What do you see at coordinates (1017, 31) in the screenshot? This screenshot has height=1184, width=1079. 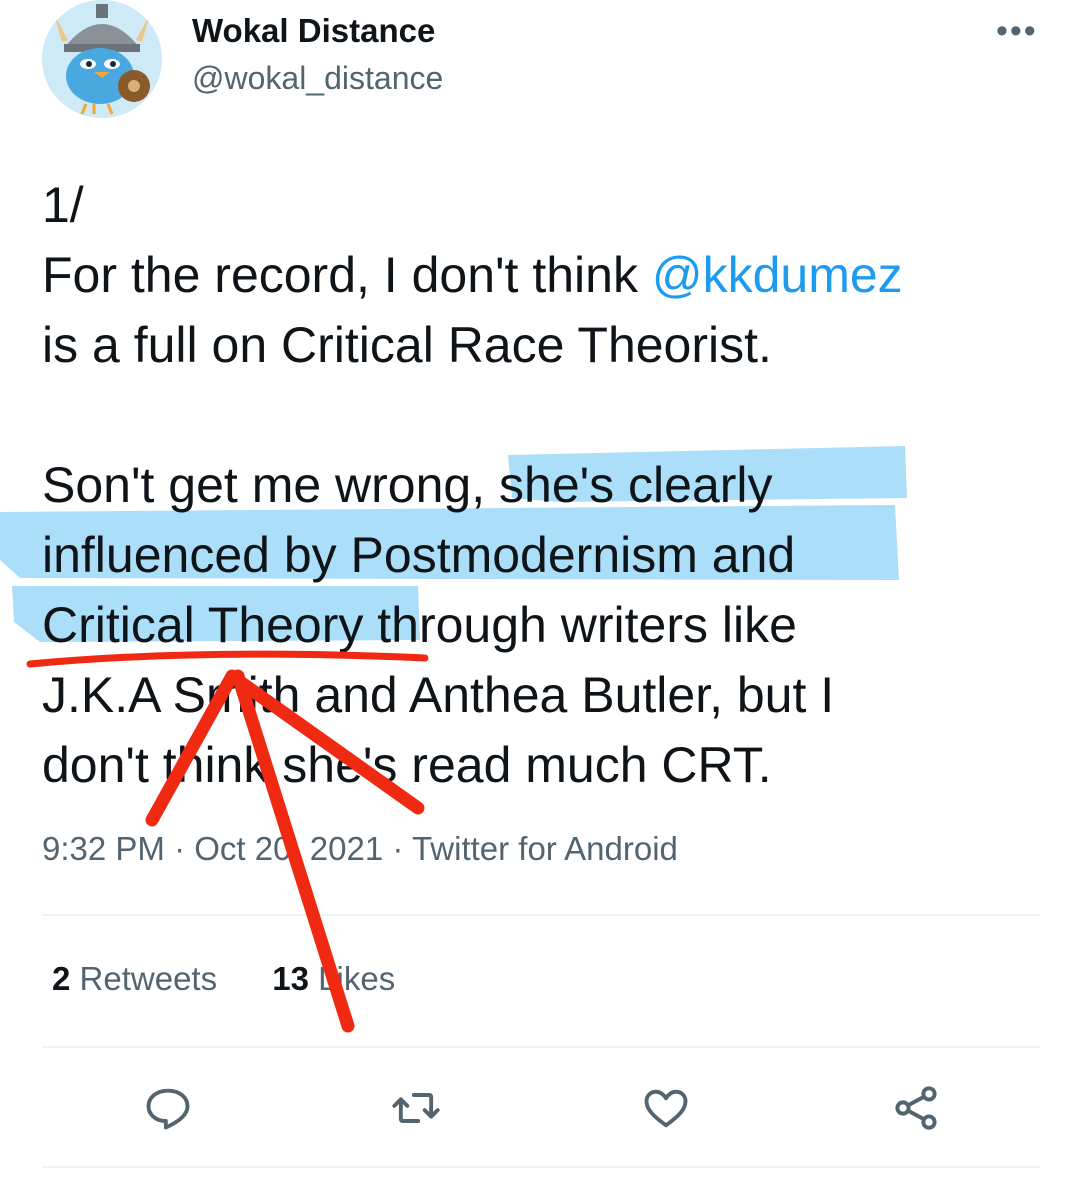 I see `more-options-button: •••` at bounding box center [1017, 31].